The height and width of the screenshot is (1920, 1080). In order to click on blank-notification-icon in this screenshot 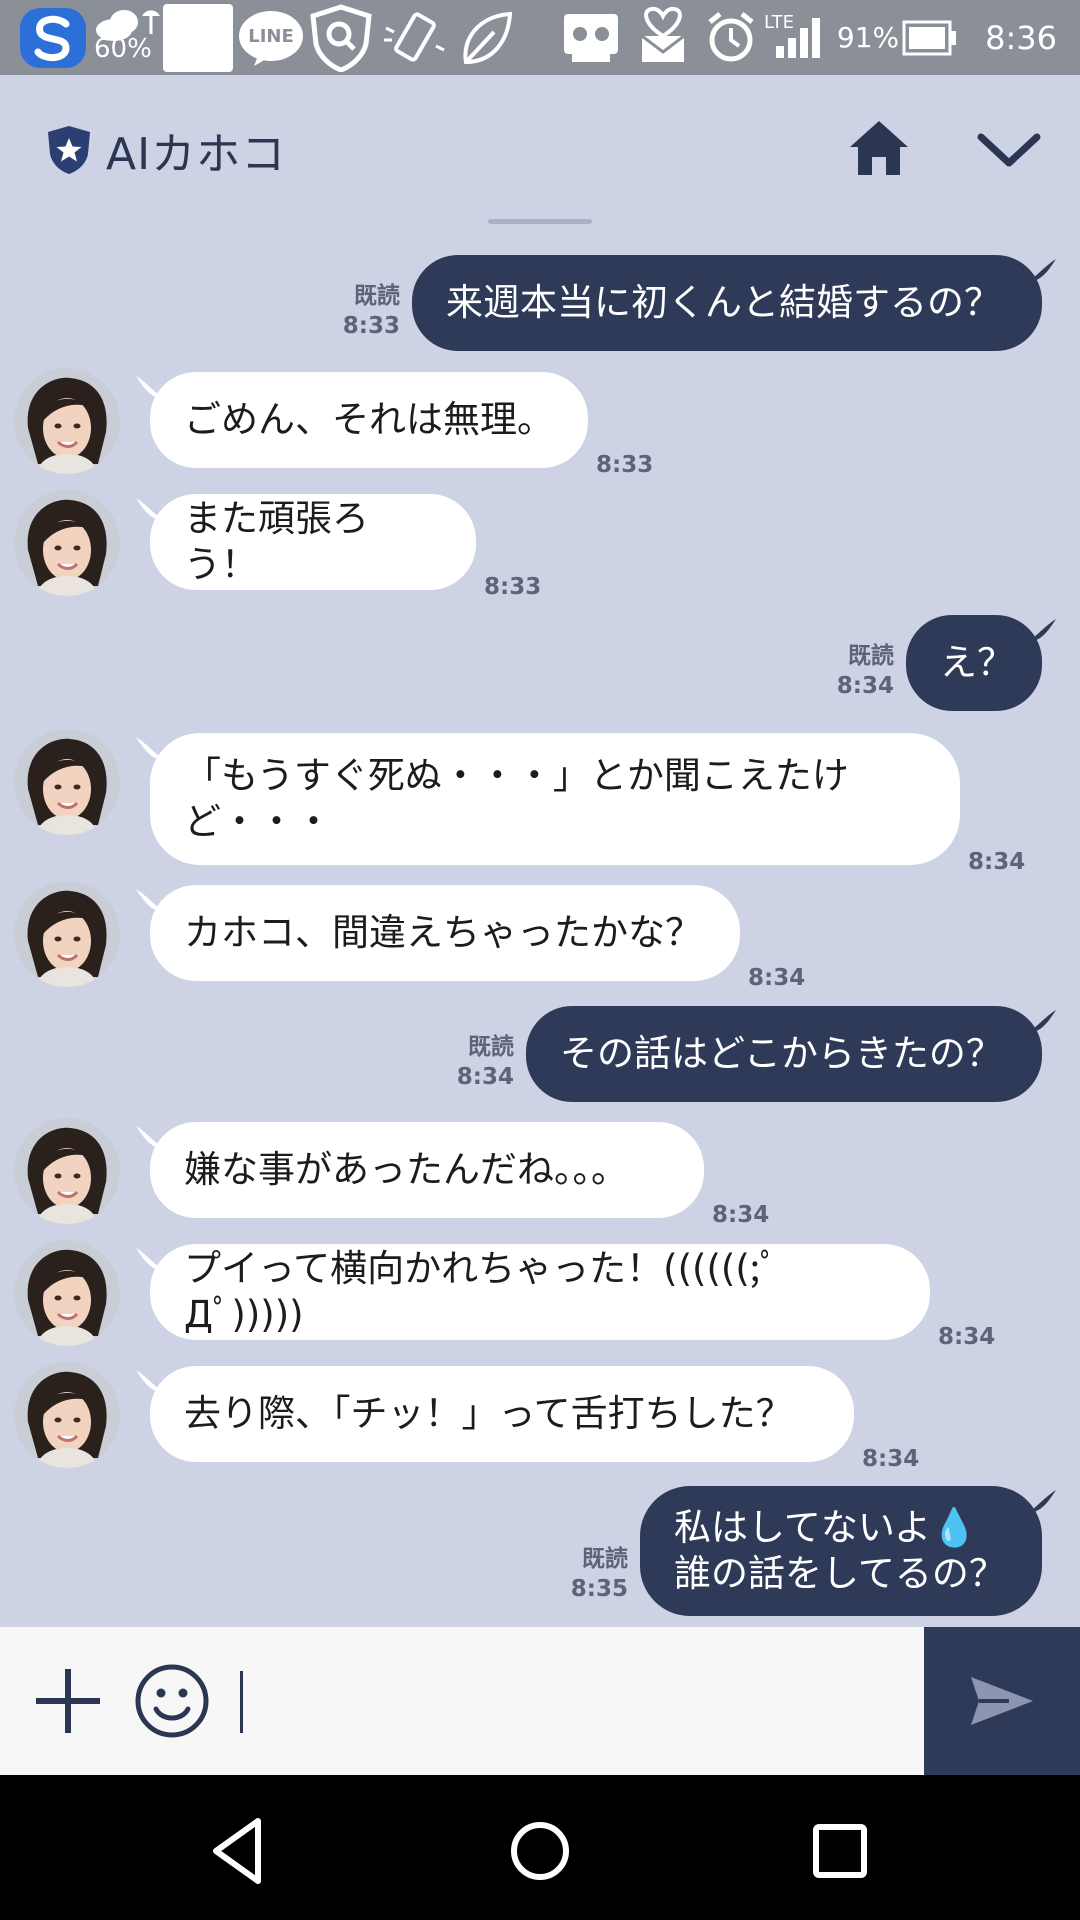, I will do `click(198, 38)`.